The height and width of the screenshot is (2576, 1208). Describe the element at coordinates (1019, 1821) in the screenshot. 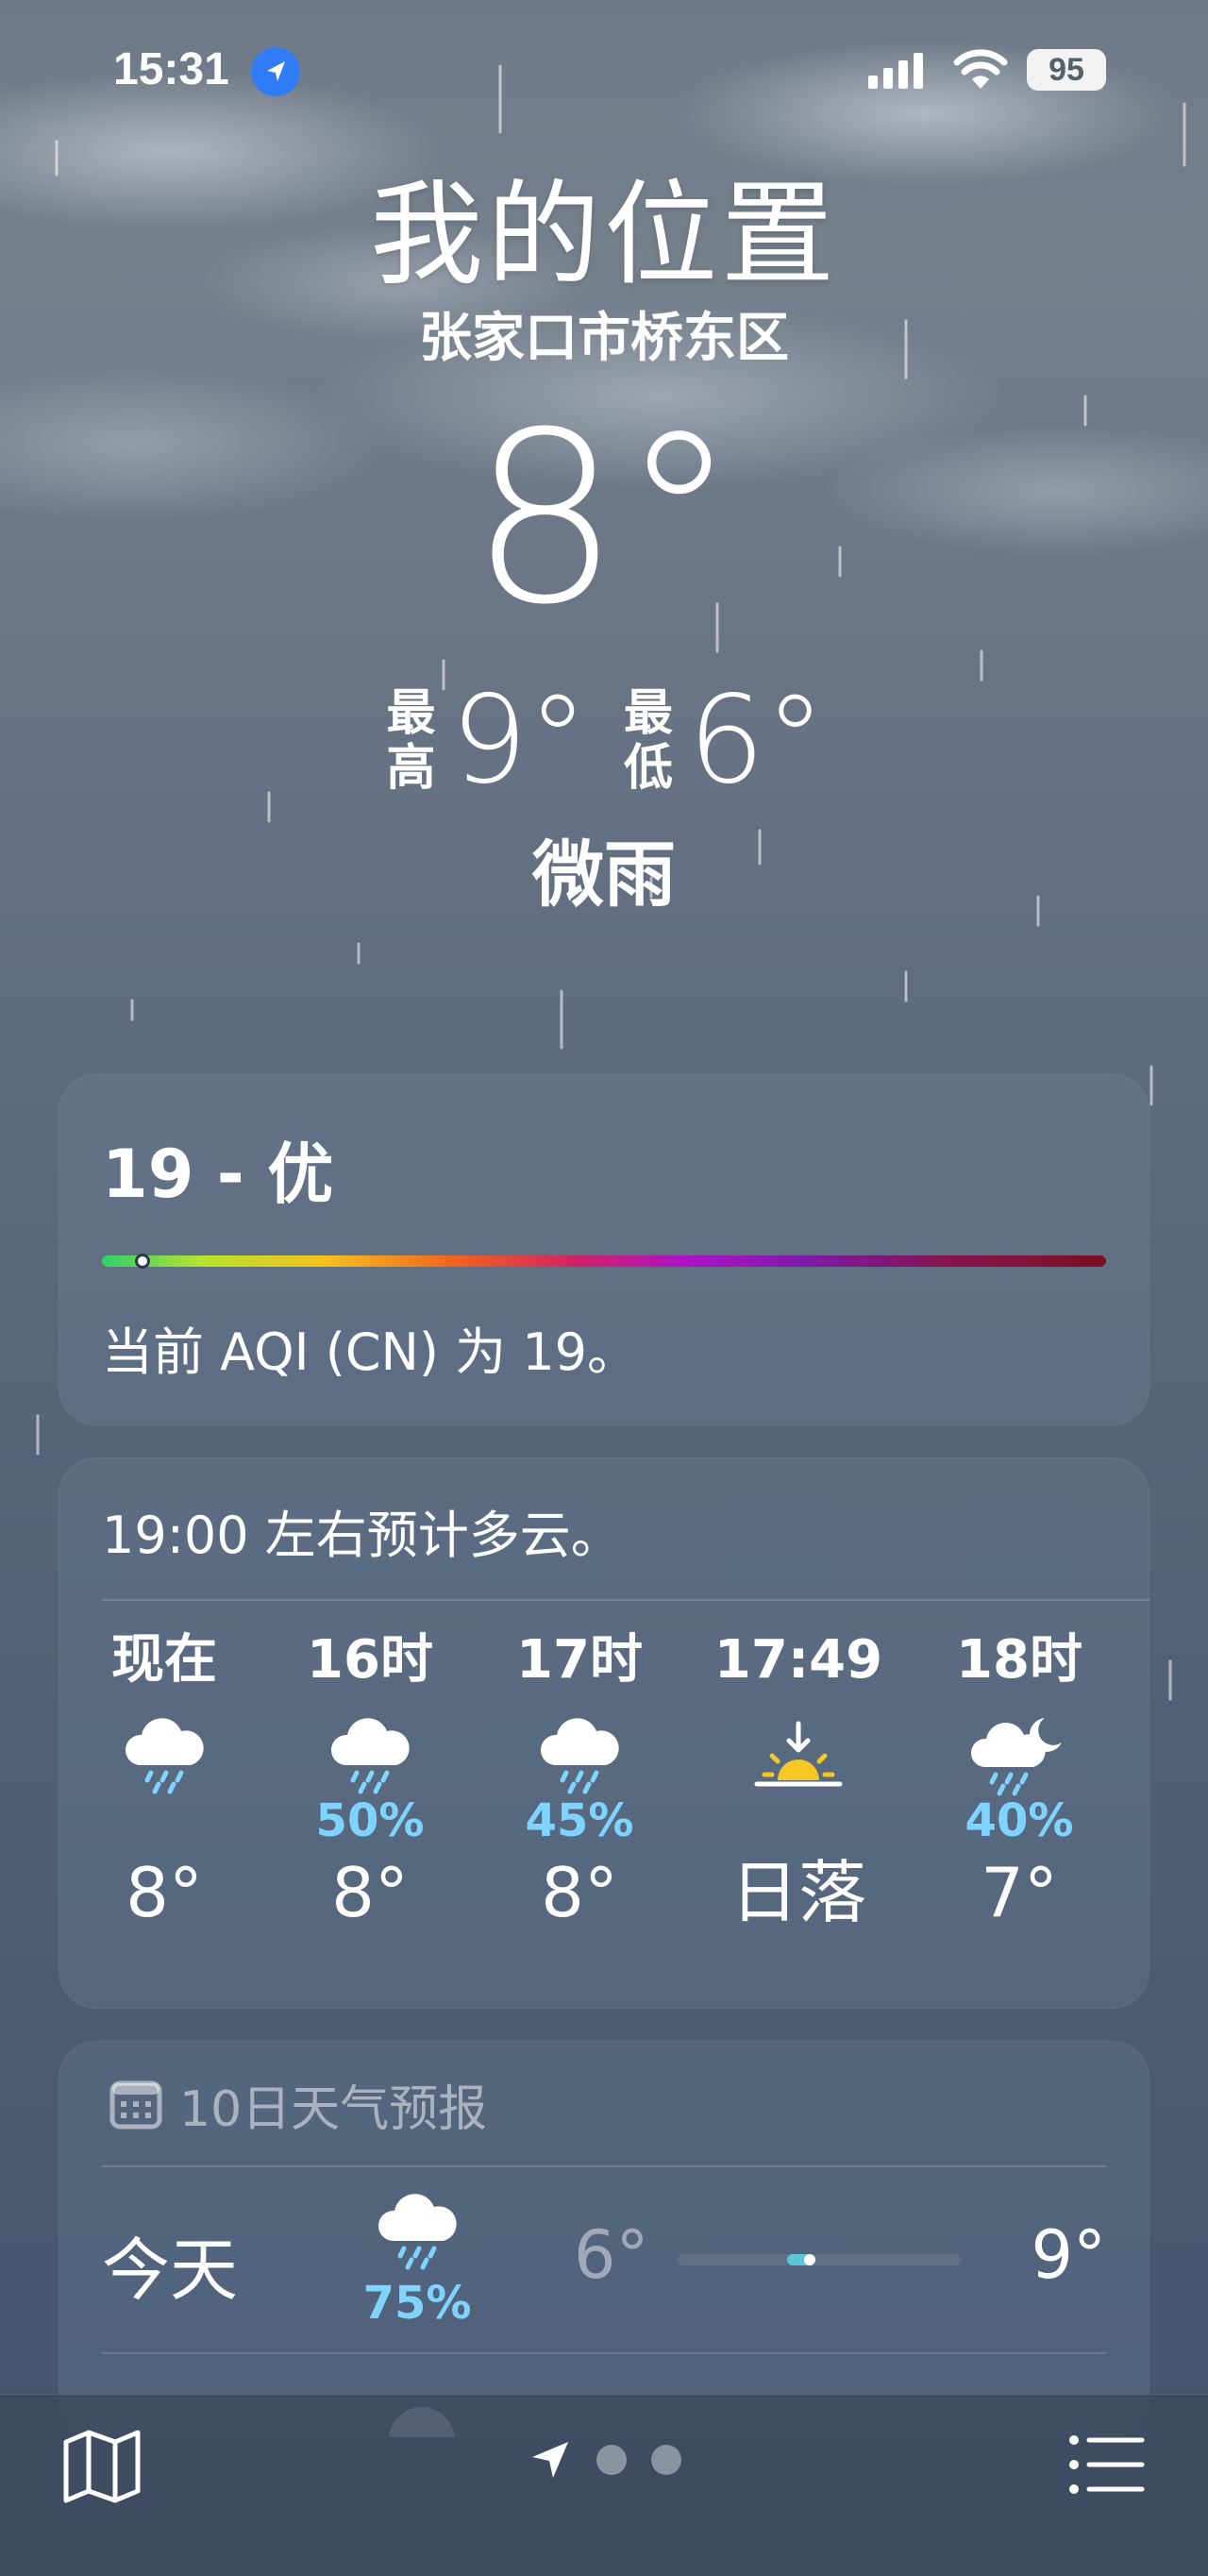

I see `hour-precipitation: 40%` at that location.